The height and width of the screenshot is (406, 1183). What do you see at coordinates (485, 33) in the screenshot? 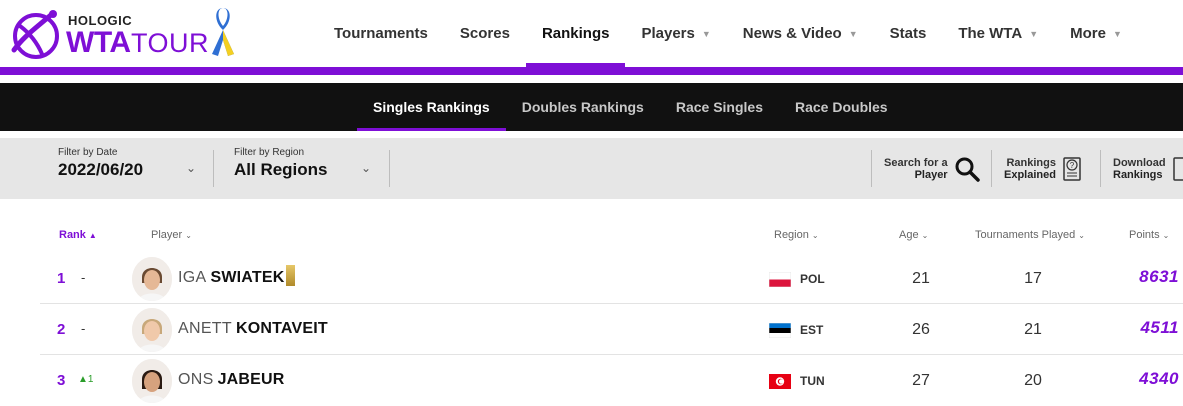
I see `nav-scores: Scores` at bounding box center [485, 33].